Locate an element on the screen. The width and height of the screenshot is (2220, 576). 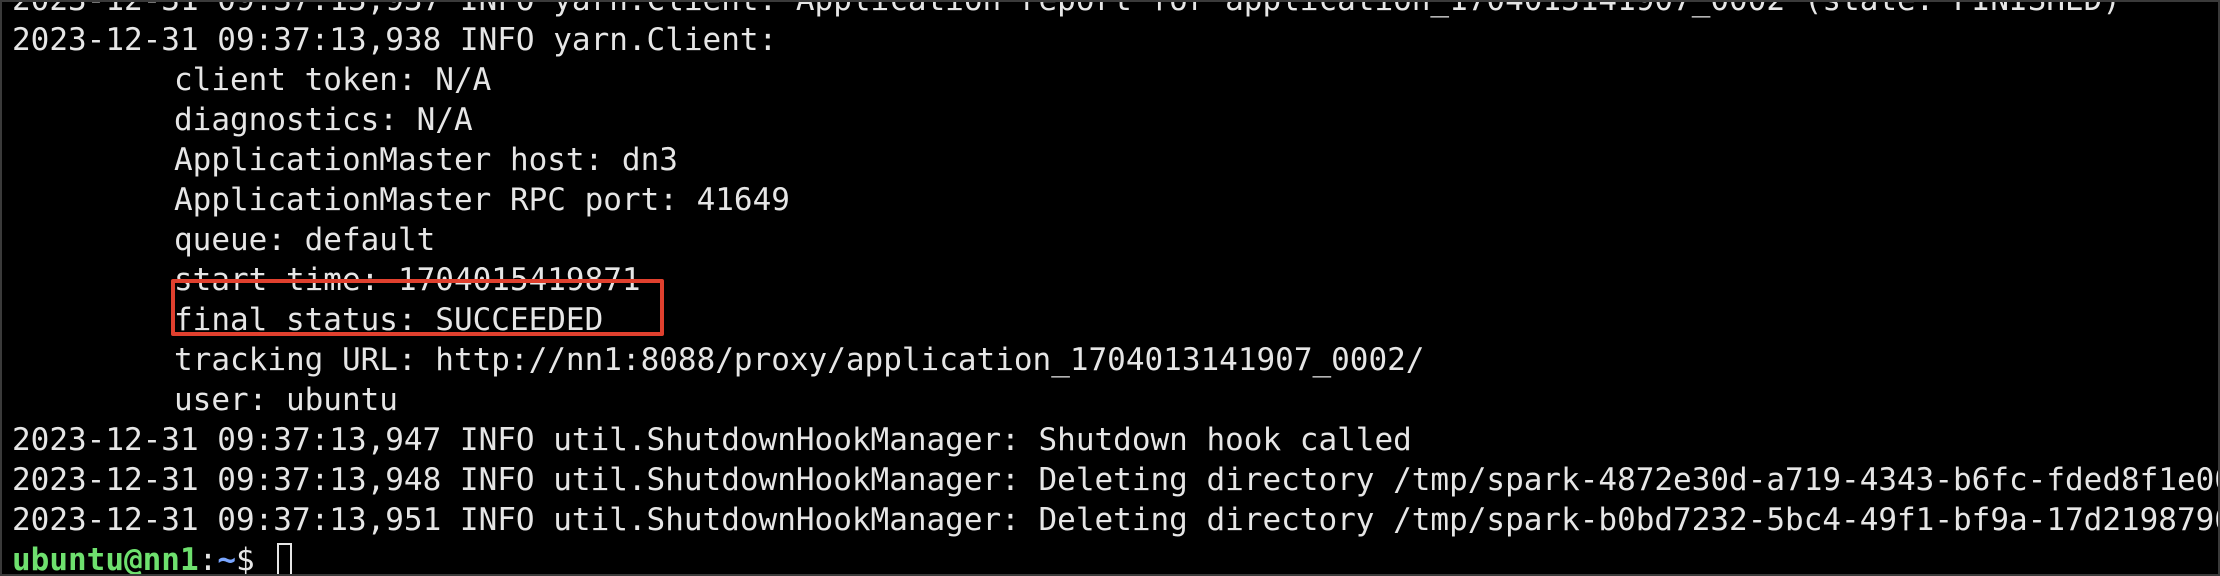
final-status-highlight-box is located at coordinates (417, 307).